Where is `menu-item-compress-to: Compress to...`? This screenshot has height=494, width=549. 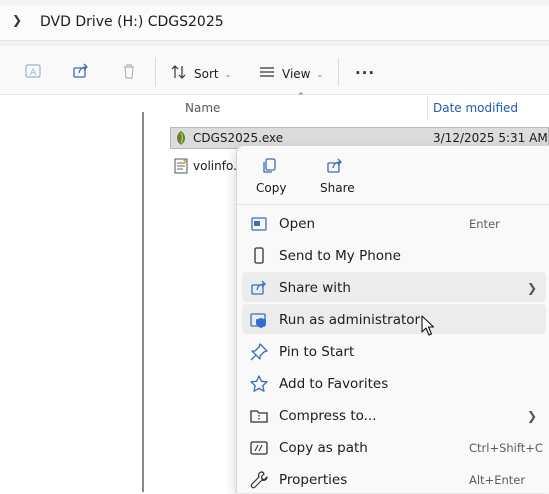
menu-item-compress-to: Compress to... is located at coordinates (328, 416).